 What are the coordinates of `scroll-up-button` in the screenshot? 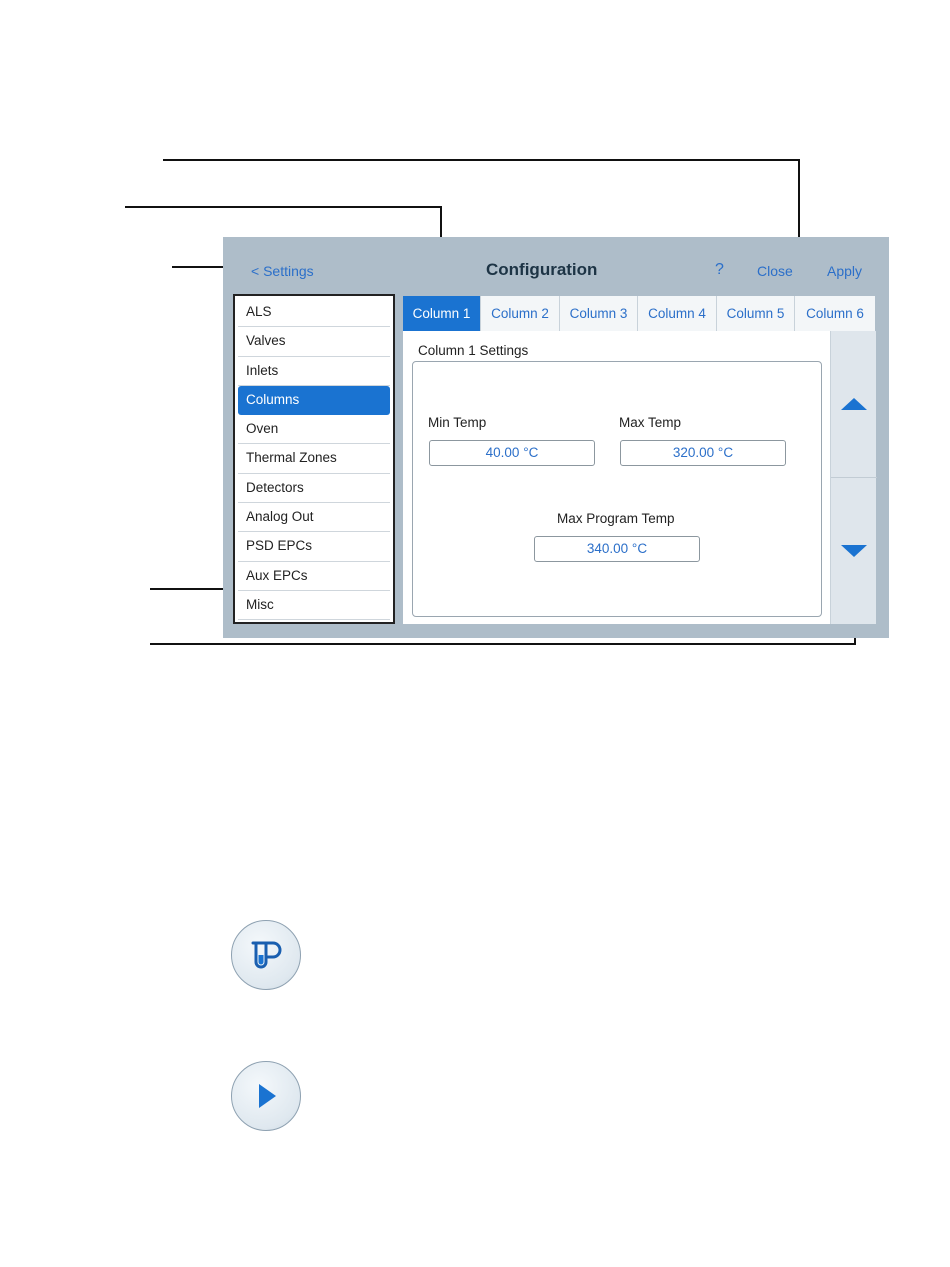 It's located at (854, 404).